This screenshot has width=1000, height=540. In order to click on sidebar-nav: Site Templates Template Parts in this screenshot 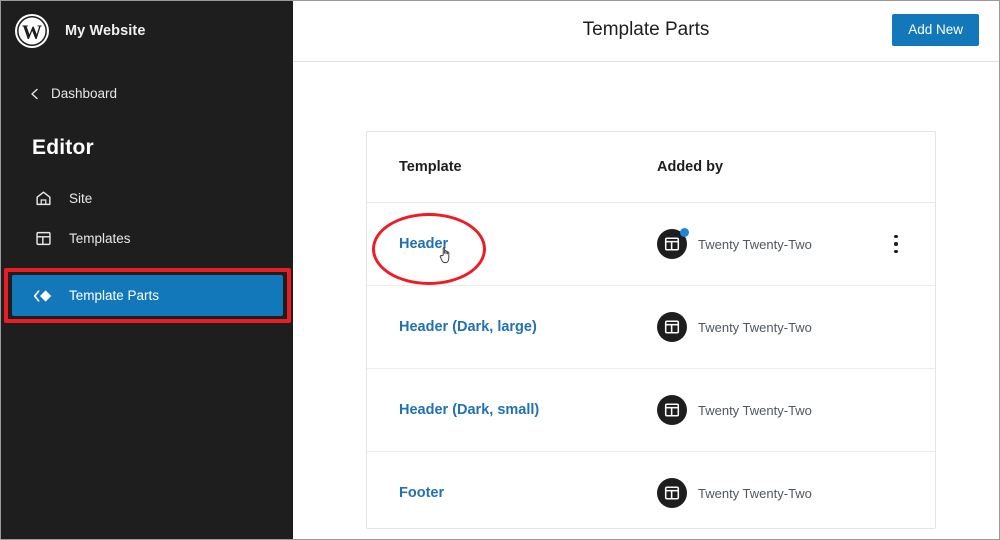, I will do `click(147, 247)`.